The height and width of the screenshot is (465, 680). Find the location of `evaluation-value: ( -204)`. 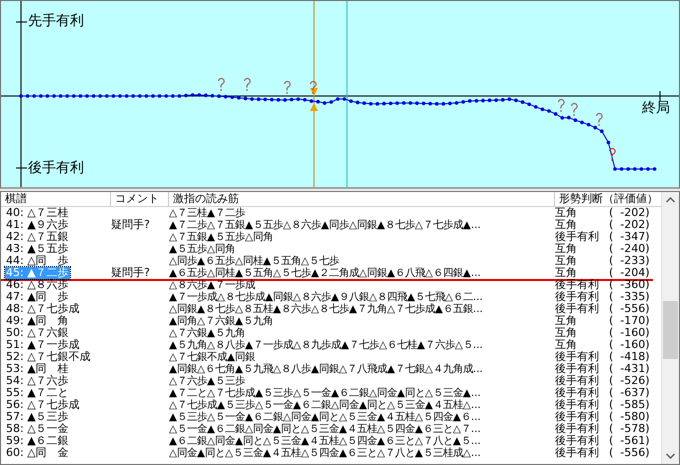

evaluation-value: ( -204) is located at coordinates (629, 272).